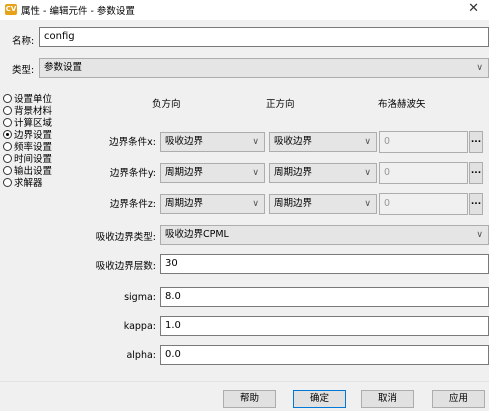 The image size is (489, 411). I want to click on alpha-input: 0.0, so click(324, 355).